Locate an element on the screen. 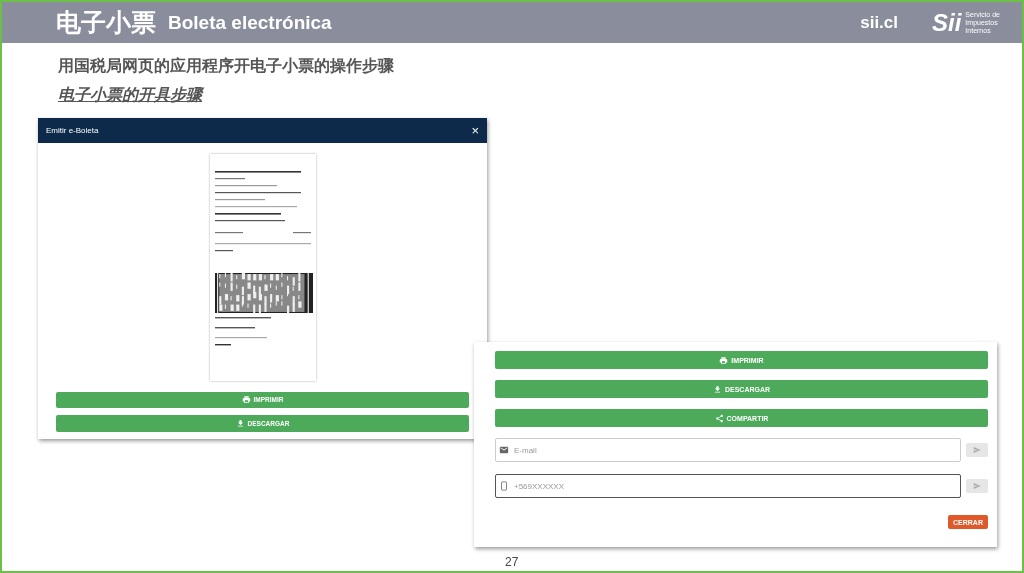  logo-mark: Sii is located at coordinates (947, 22).